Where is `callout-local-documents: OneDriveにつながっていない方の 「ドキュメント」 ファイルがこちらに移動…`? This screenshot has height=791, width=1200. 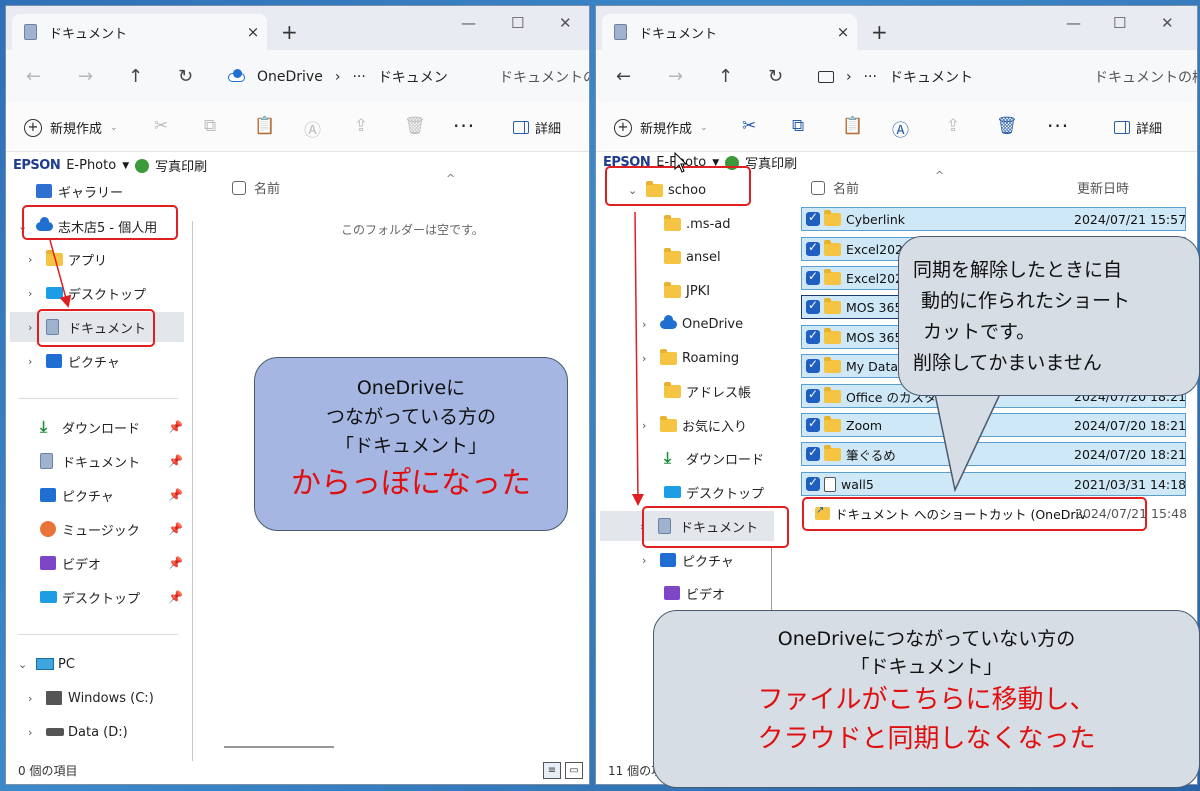 callout-local-documents: OneDriveにつながっていない方の 「ドキュメント」 ファイルがこちらに移動… is located at coordinates (926, 699).